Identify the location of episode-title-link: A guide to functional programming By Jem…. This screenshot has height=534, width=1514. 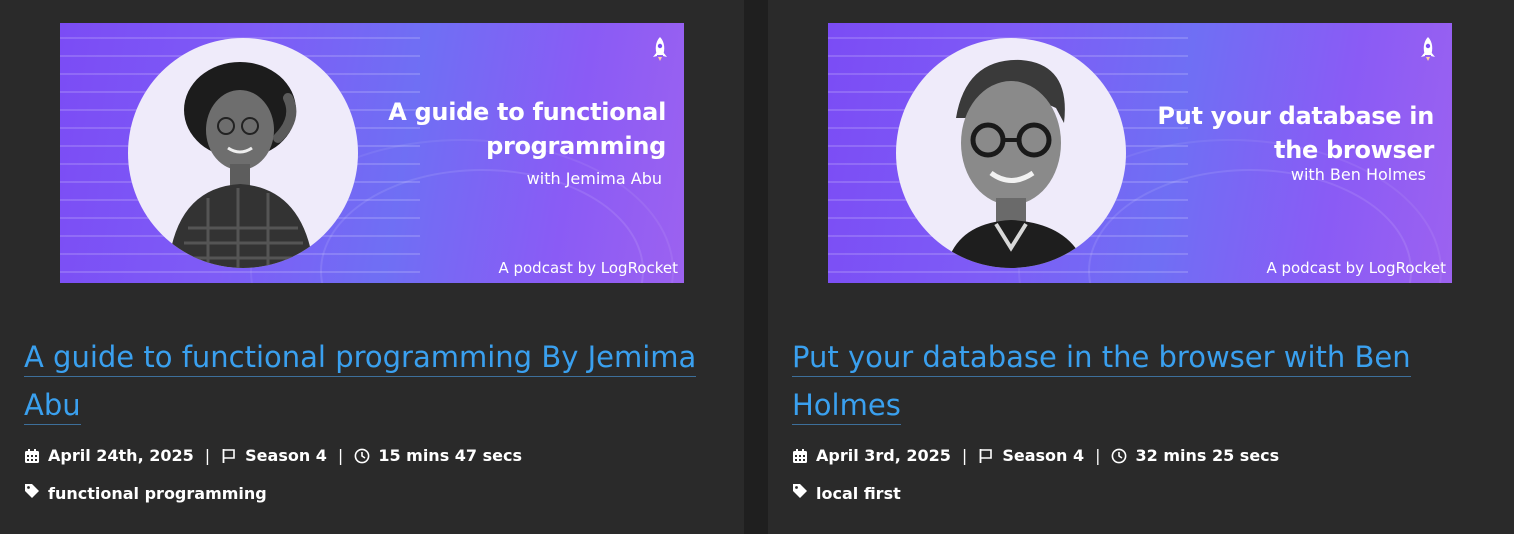
(360, 382).